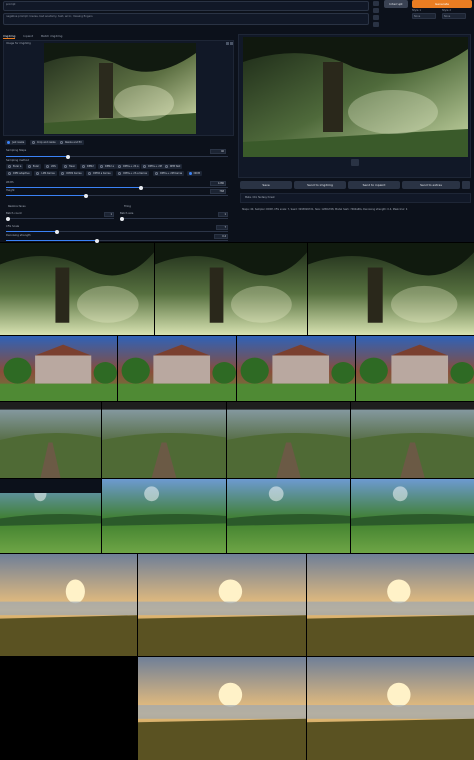 Image resolution: width=474 pixels, height=760 pixels. What do you see at coordinates (376, 17) in the screenshot?
I see `style-icon` at bounding box center [376, 17].